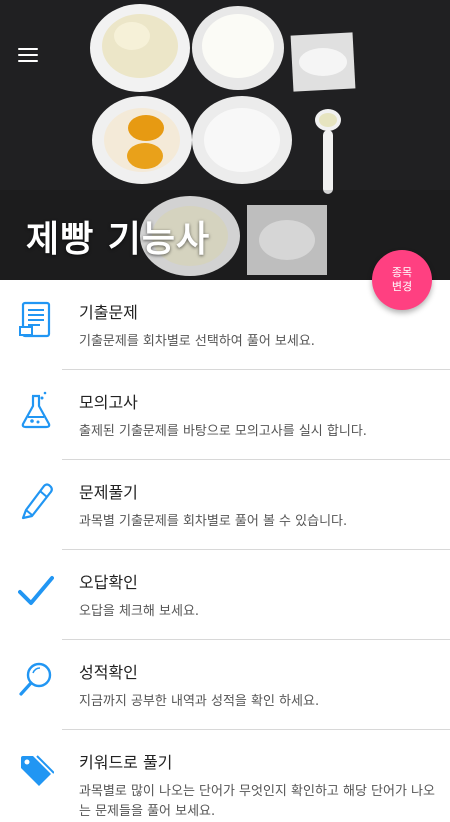 The width and height of the screenshot is (450, 822). What do you see at coordinates (35, 319) in the screenshot?
I see `document-list-icon` at bounding box center [35, 319].